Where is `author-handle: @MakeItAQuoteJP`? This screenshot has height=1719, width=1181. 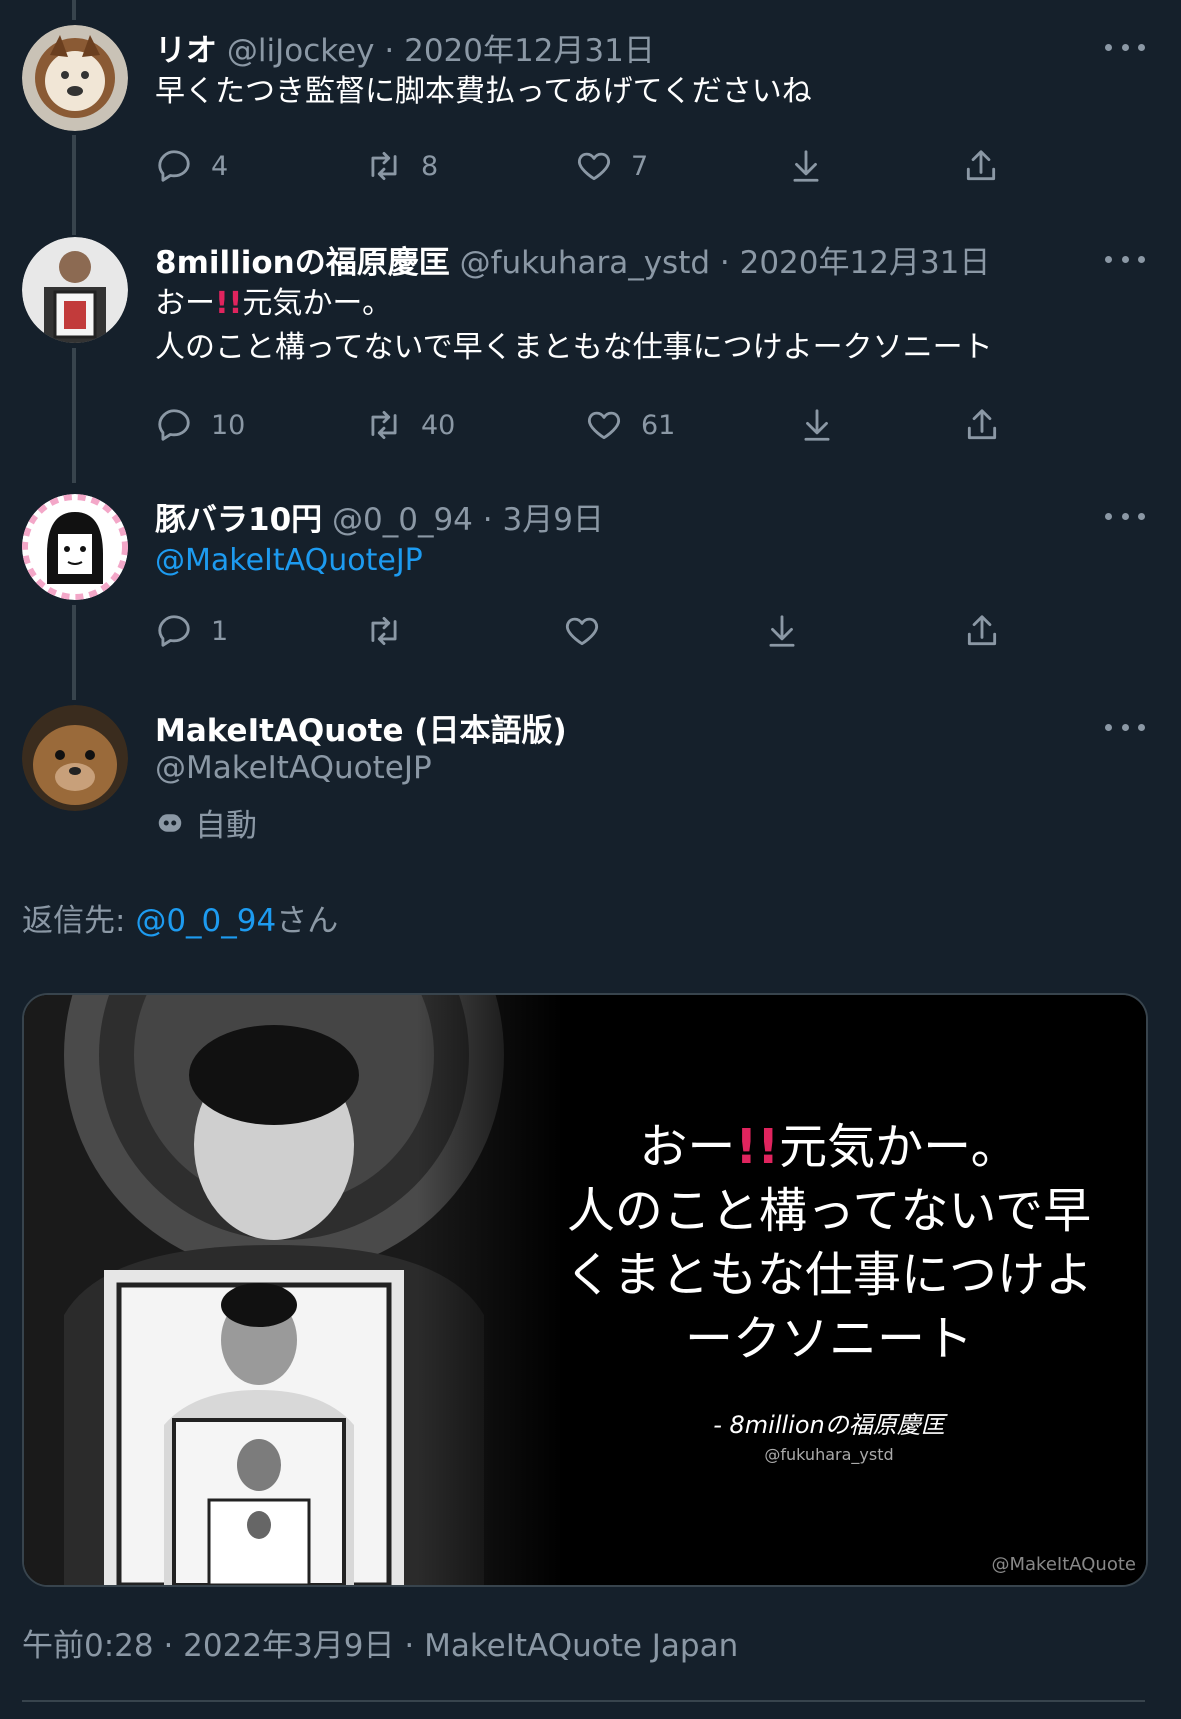 author-handle: @MakeItAQuoteJP is located at coordinates (293, 768).